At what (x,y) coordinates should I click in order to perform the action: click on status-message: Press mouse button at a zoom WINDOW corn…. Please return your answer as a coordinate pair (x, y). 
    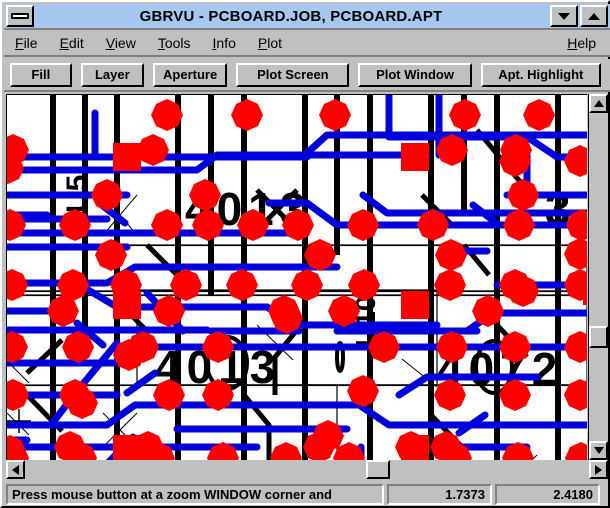
    Looking at the image, I should click on (195, 494).